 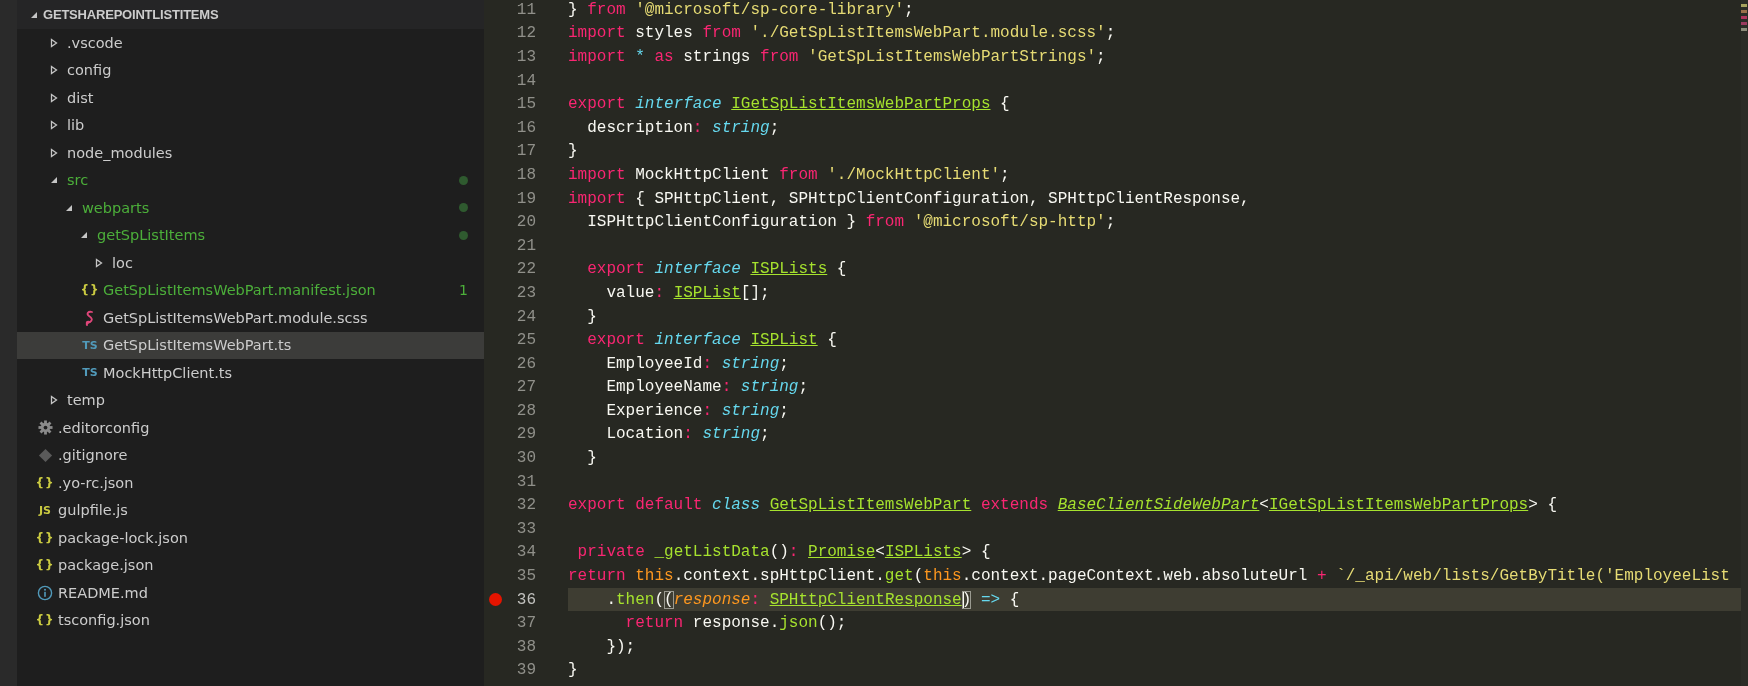 I want to click on code-line: import { SPHttpClient, SPHttpClientConfiguration, SPHttpClientResponse,, so click(x=909, y=199).